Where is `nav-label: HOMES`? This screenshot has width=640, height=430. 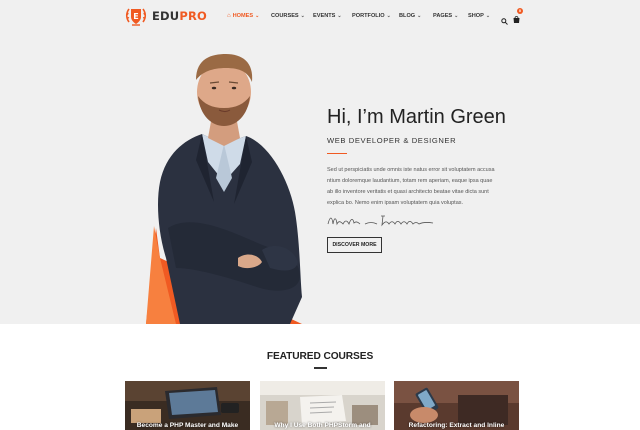
nav-label: HOMES is located at coordinates (243, 16).